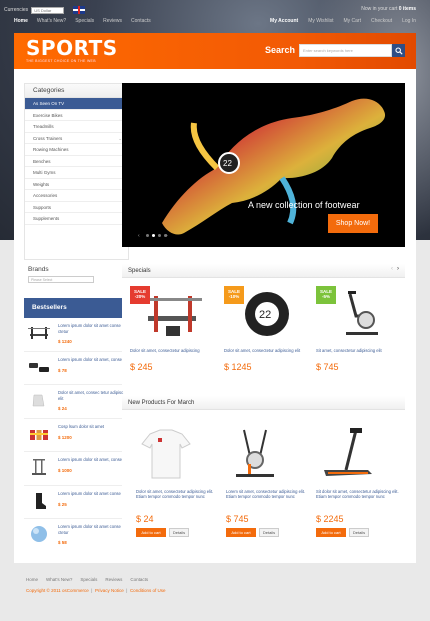  What do you see at coordinates (76, 502) in the screenshot?
I see `list-item: Lorem ipsum dolor sit amet conse $ 25` at bounding box center [76, 502].